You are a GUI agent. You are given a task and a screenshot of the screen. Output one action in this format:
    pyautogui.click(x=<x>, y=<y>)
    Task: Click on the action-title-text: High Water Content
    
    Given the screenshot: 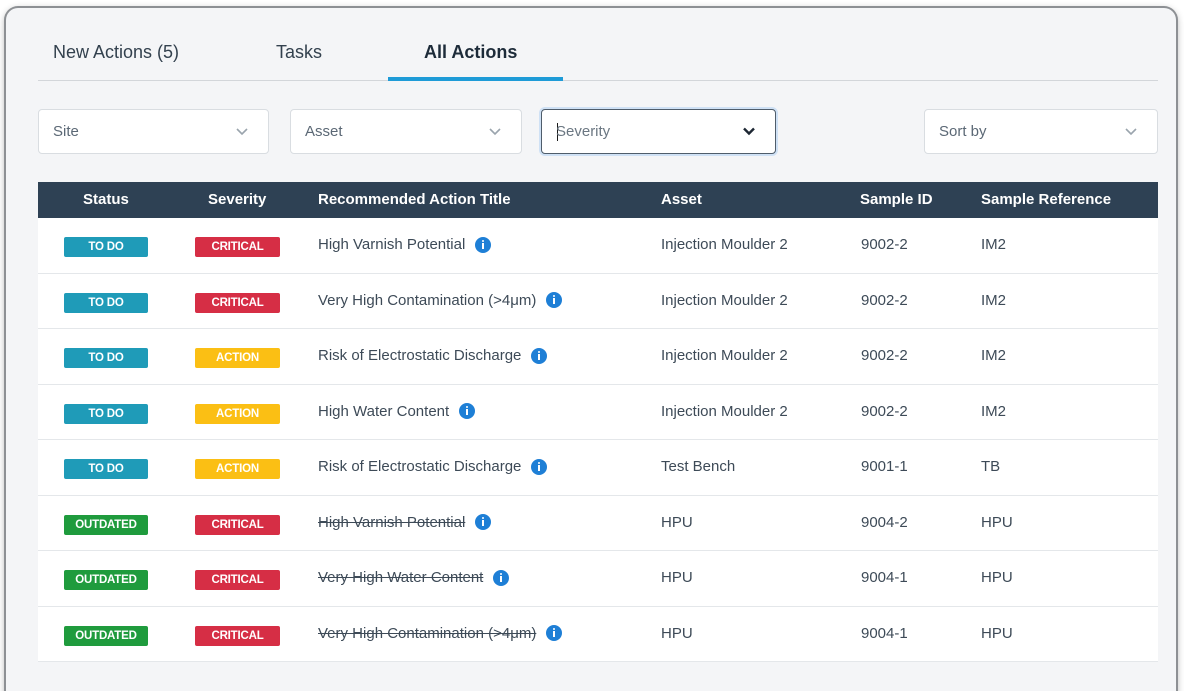 What is the action you would take?
    pyautogui.click(x=384, y=411)
    